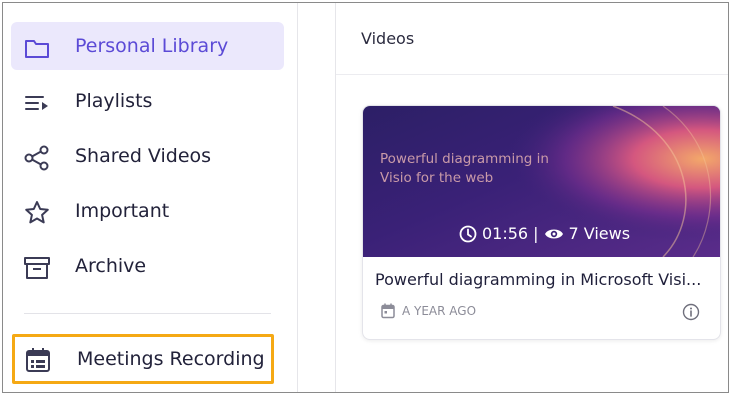  Describe the element at coordinates (553, 233) in the screenshot. I see `eye-icon` at that location.